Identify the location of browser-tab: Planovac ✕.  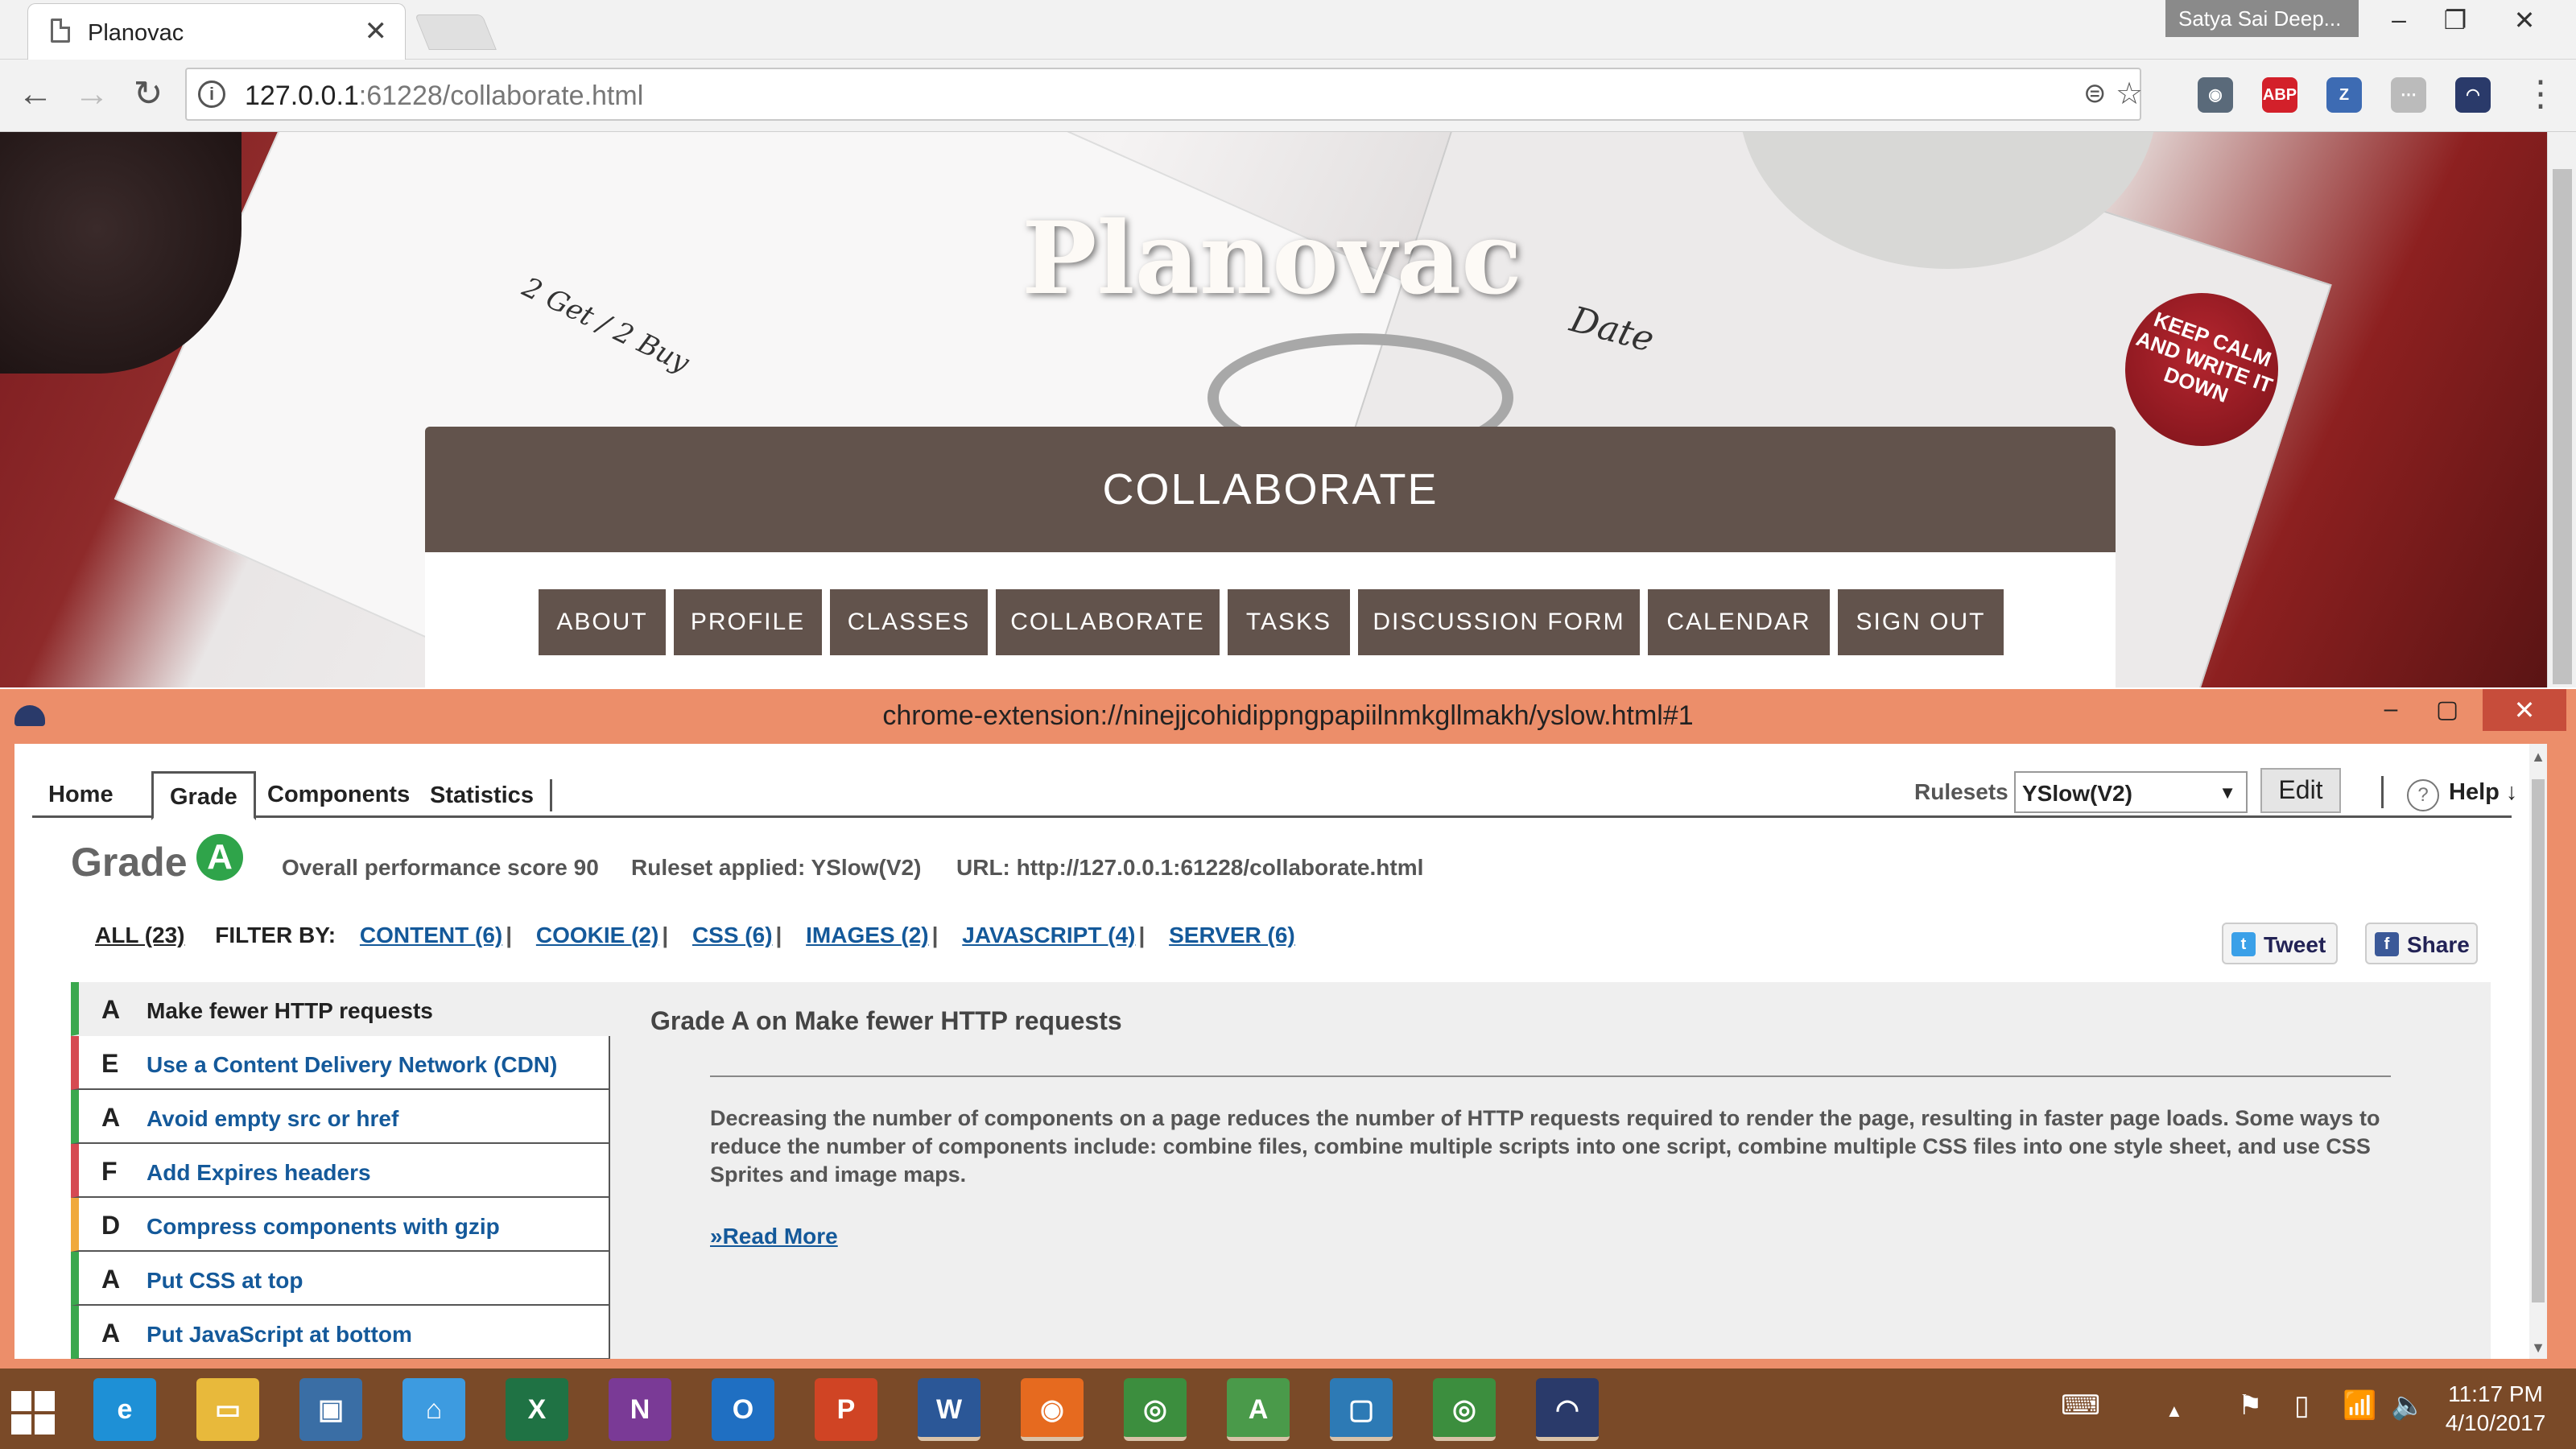
(216, 32).